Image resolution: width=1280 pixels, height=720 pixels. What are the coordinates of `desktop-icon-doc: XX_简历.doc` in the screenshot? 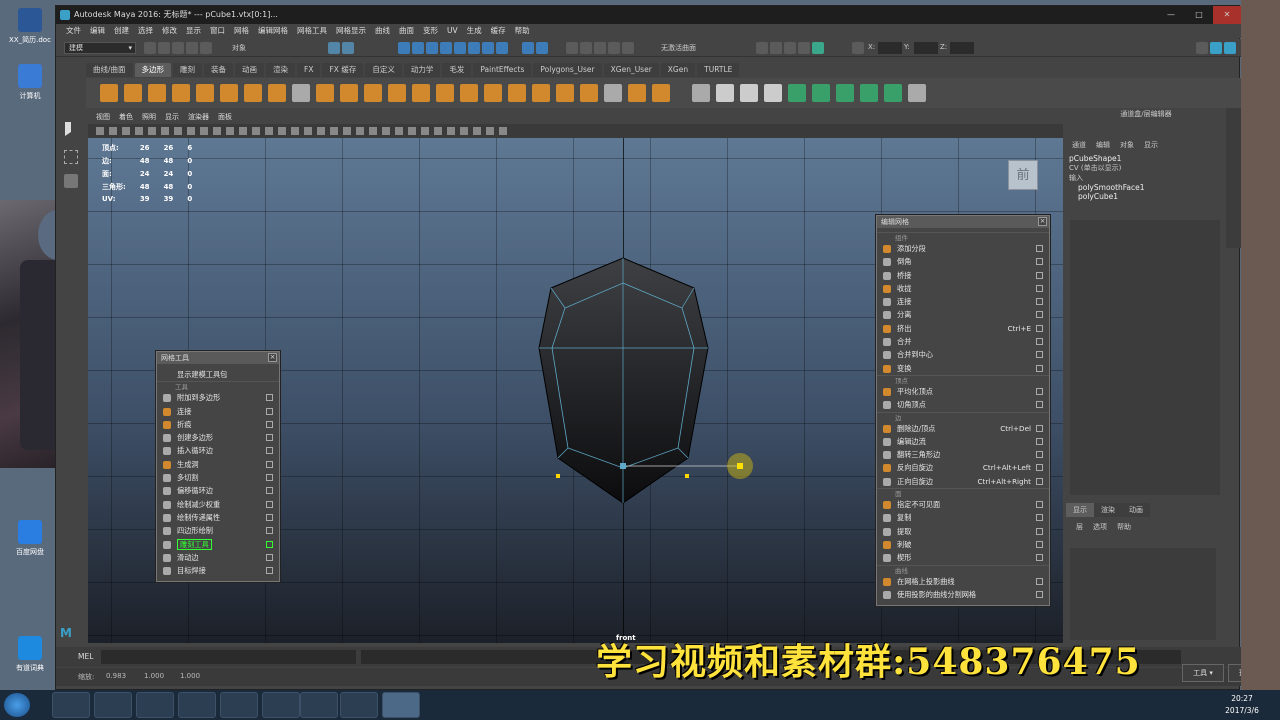 It's located at (30, 26).